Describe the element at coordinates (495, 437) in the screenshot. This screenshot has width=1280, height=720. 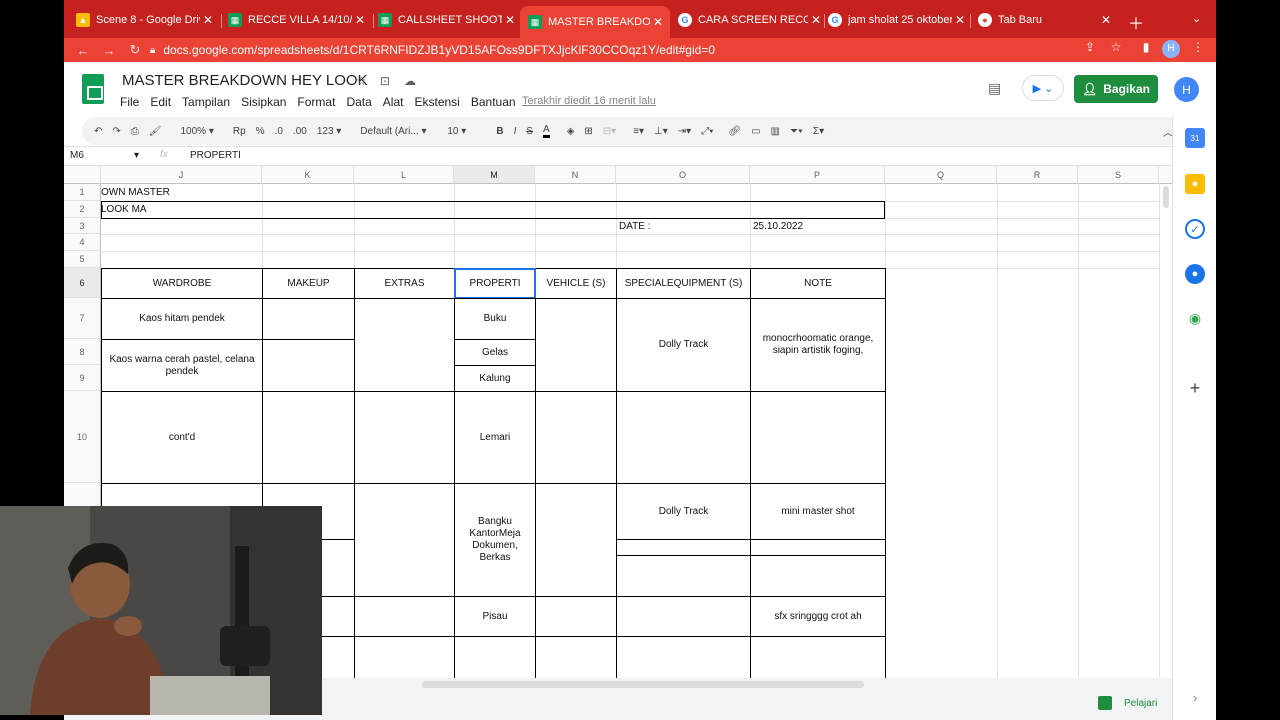
I see `cell-m10: Lemari` at that location.